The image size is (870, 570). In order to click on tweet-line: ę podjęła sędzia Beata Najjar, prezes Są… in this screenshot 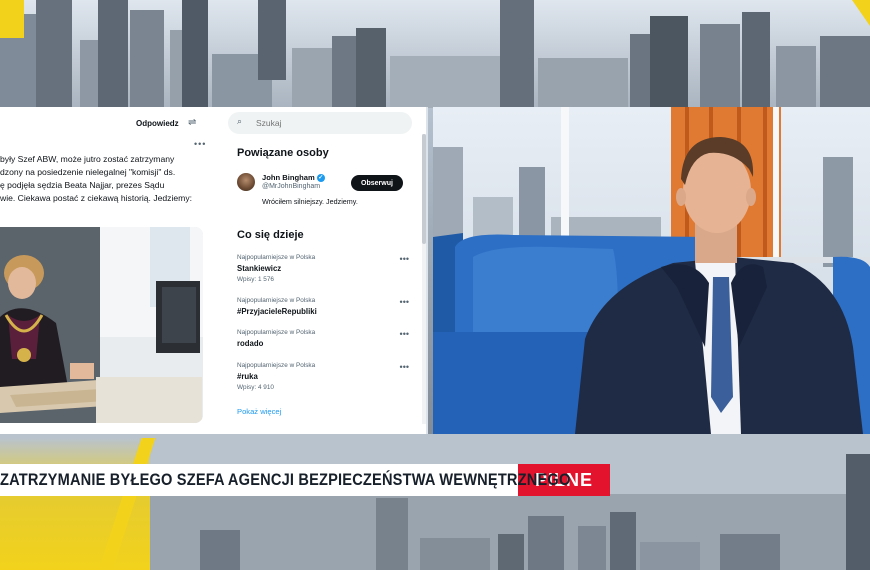, I will do `click(82, 185)`.